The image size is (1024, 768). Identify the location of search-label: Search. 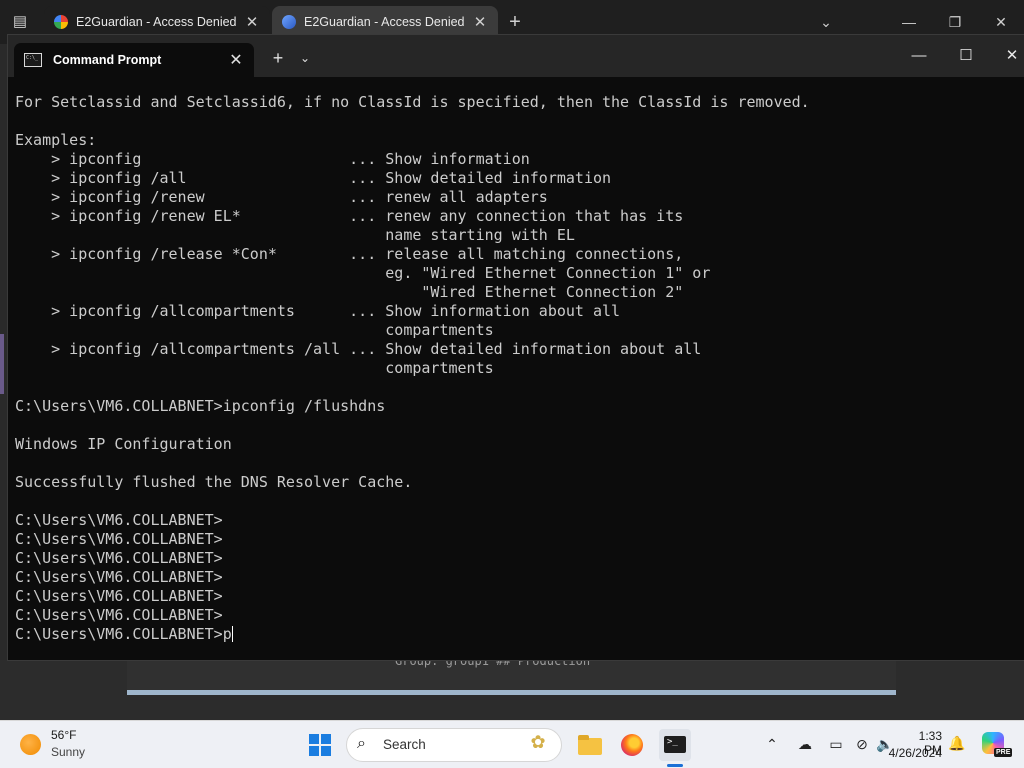
(404, 744).